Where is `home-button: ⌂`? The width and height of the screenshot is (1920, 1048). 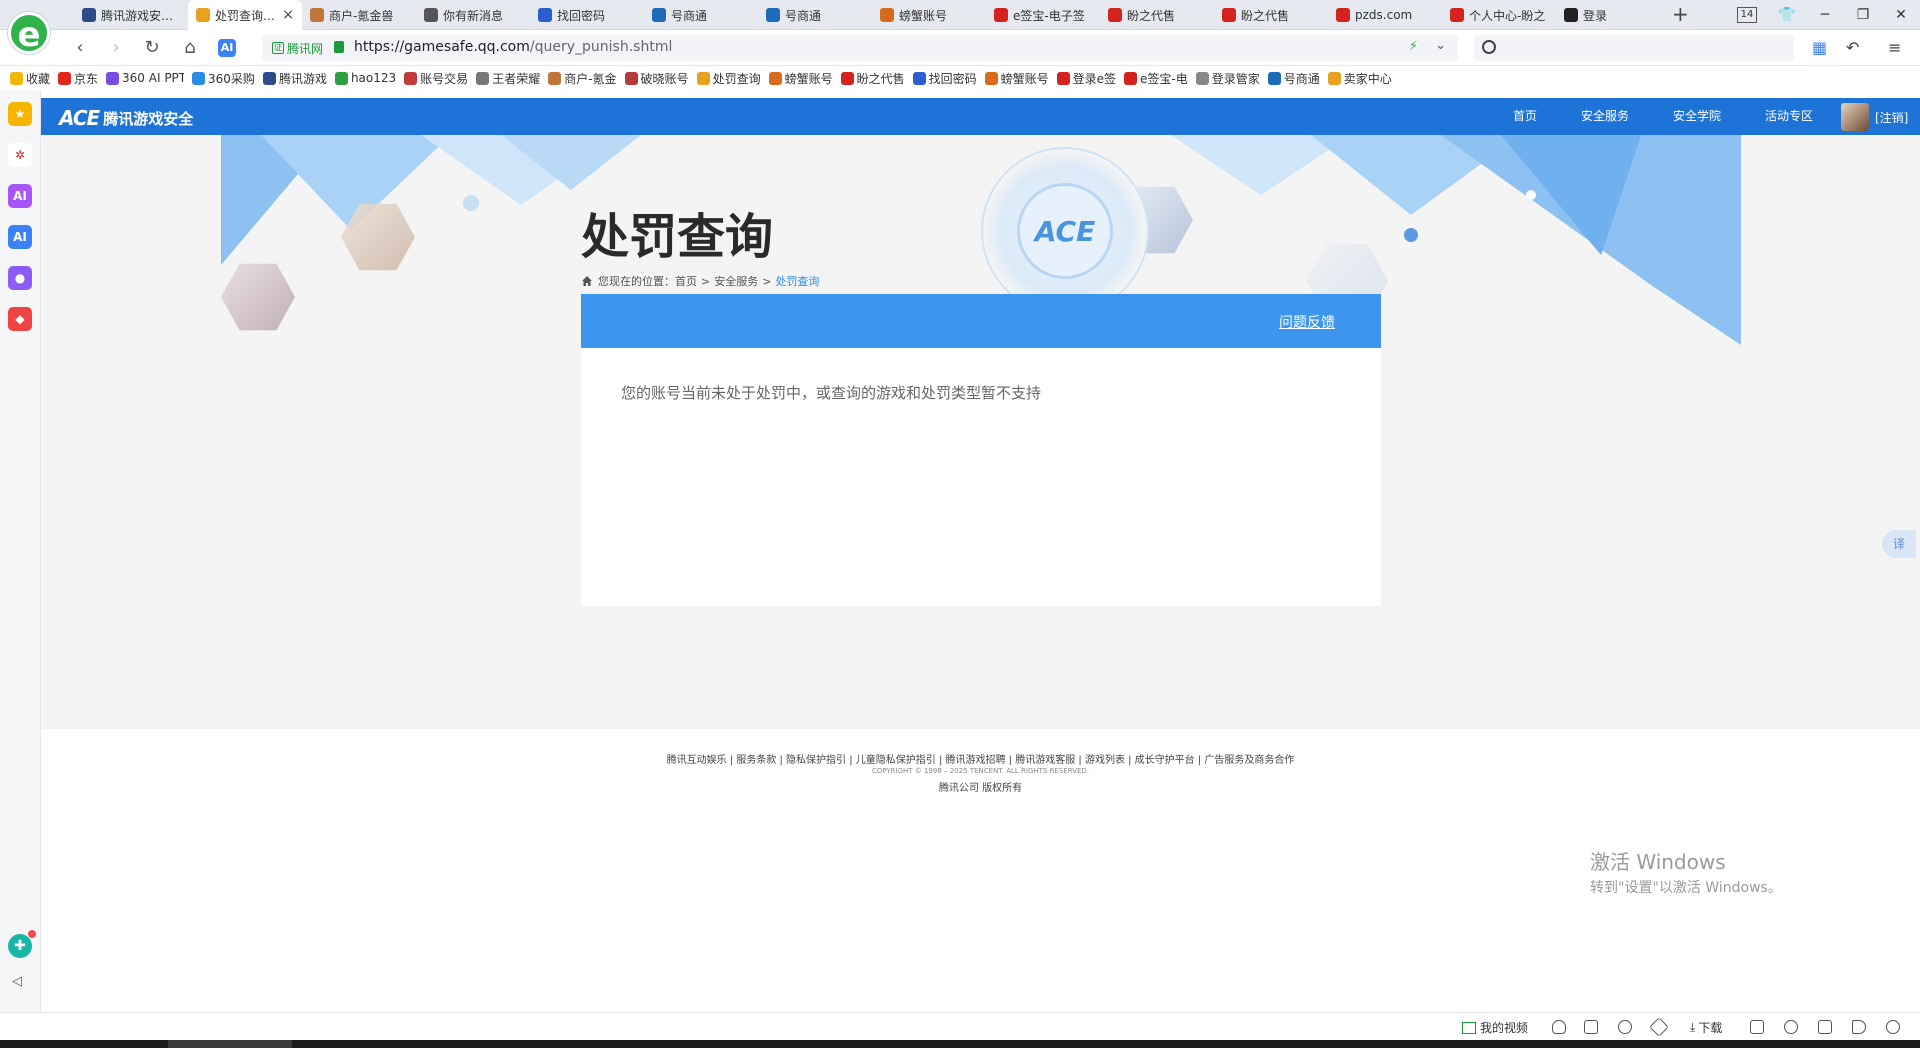 home-button: ⌂ is located at coordinates (190, 48).